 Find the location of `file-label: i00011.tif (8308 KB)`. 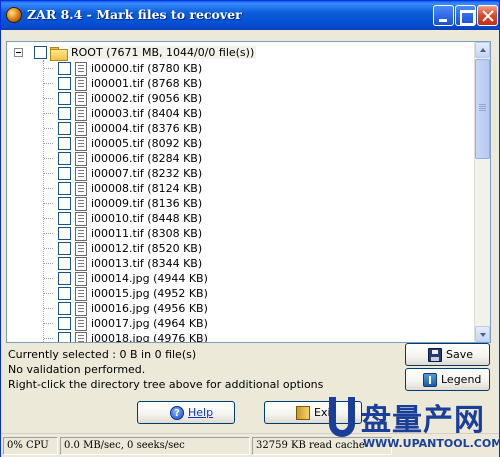

file-label: i00011.tif (8308 KB) is located at coordinates (146, 233).